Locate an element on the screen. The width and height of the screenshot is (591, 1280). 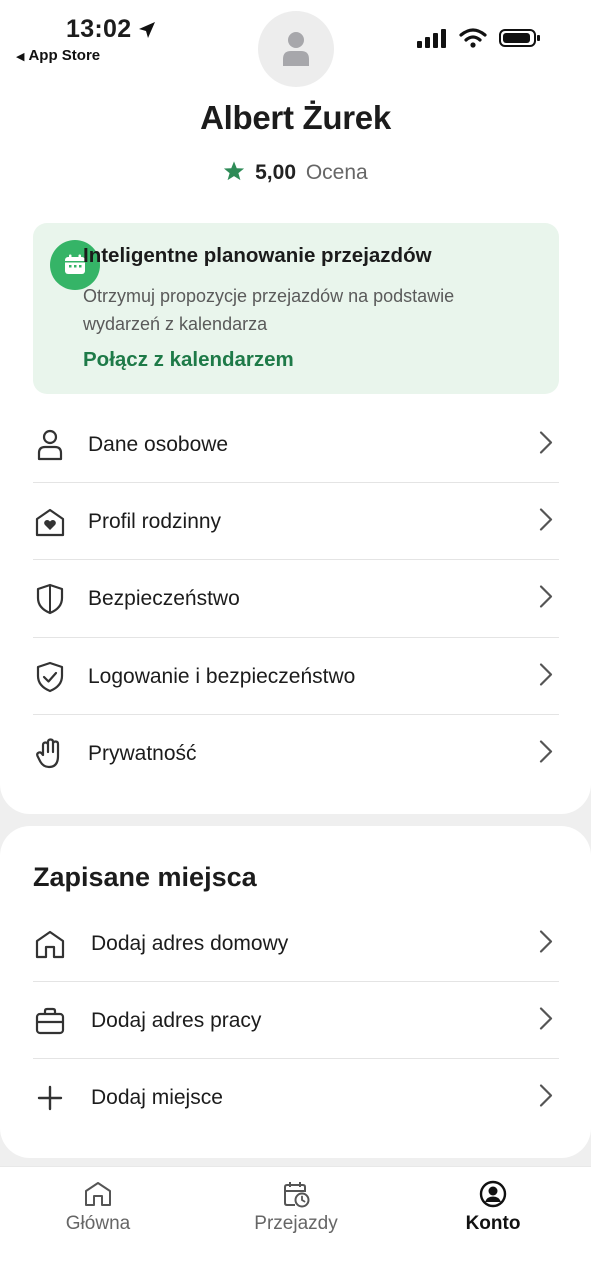
tab-home: Główna is located at coordinates (98, 1207).